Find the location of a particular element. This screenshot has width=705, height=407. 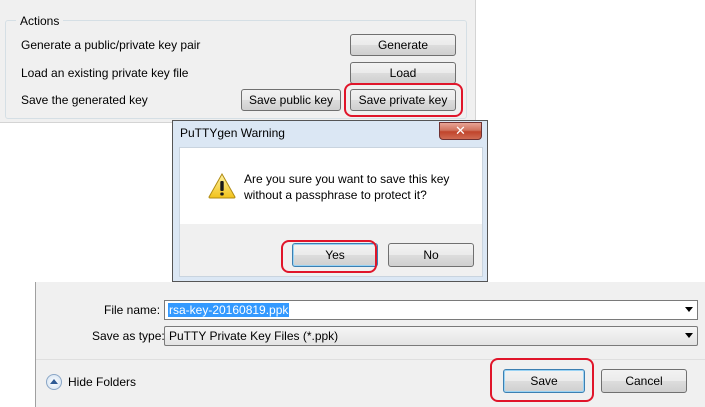

warning-message-line-1: Are you sure you want to save this key is located at coordinates (347, 179).